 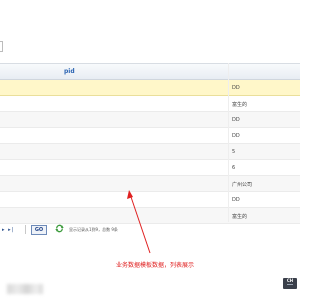 I want to click on table-row: 广州公司, so click(x=150, y=184).